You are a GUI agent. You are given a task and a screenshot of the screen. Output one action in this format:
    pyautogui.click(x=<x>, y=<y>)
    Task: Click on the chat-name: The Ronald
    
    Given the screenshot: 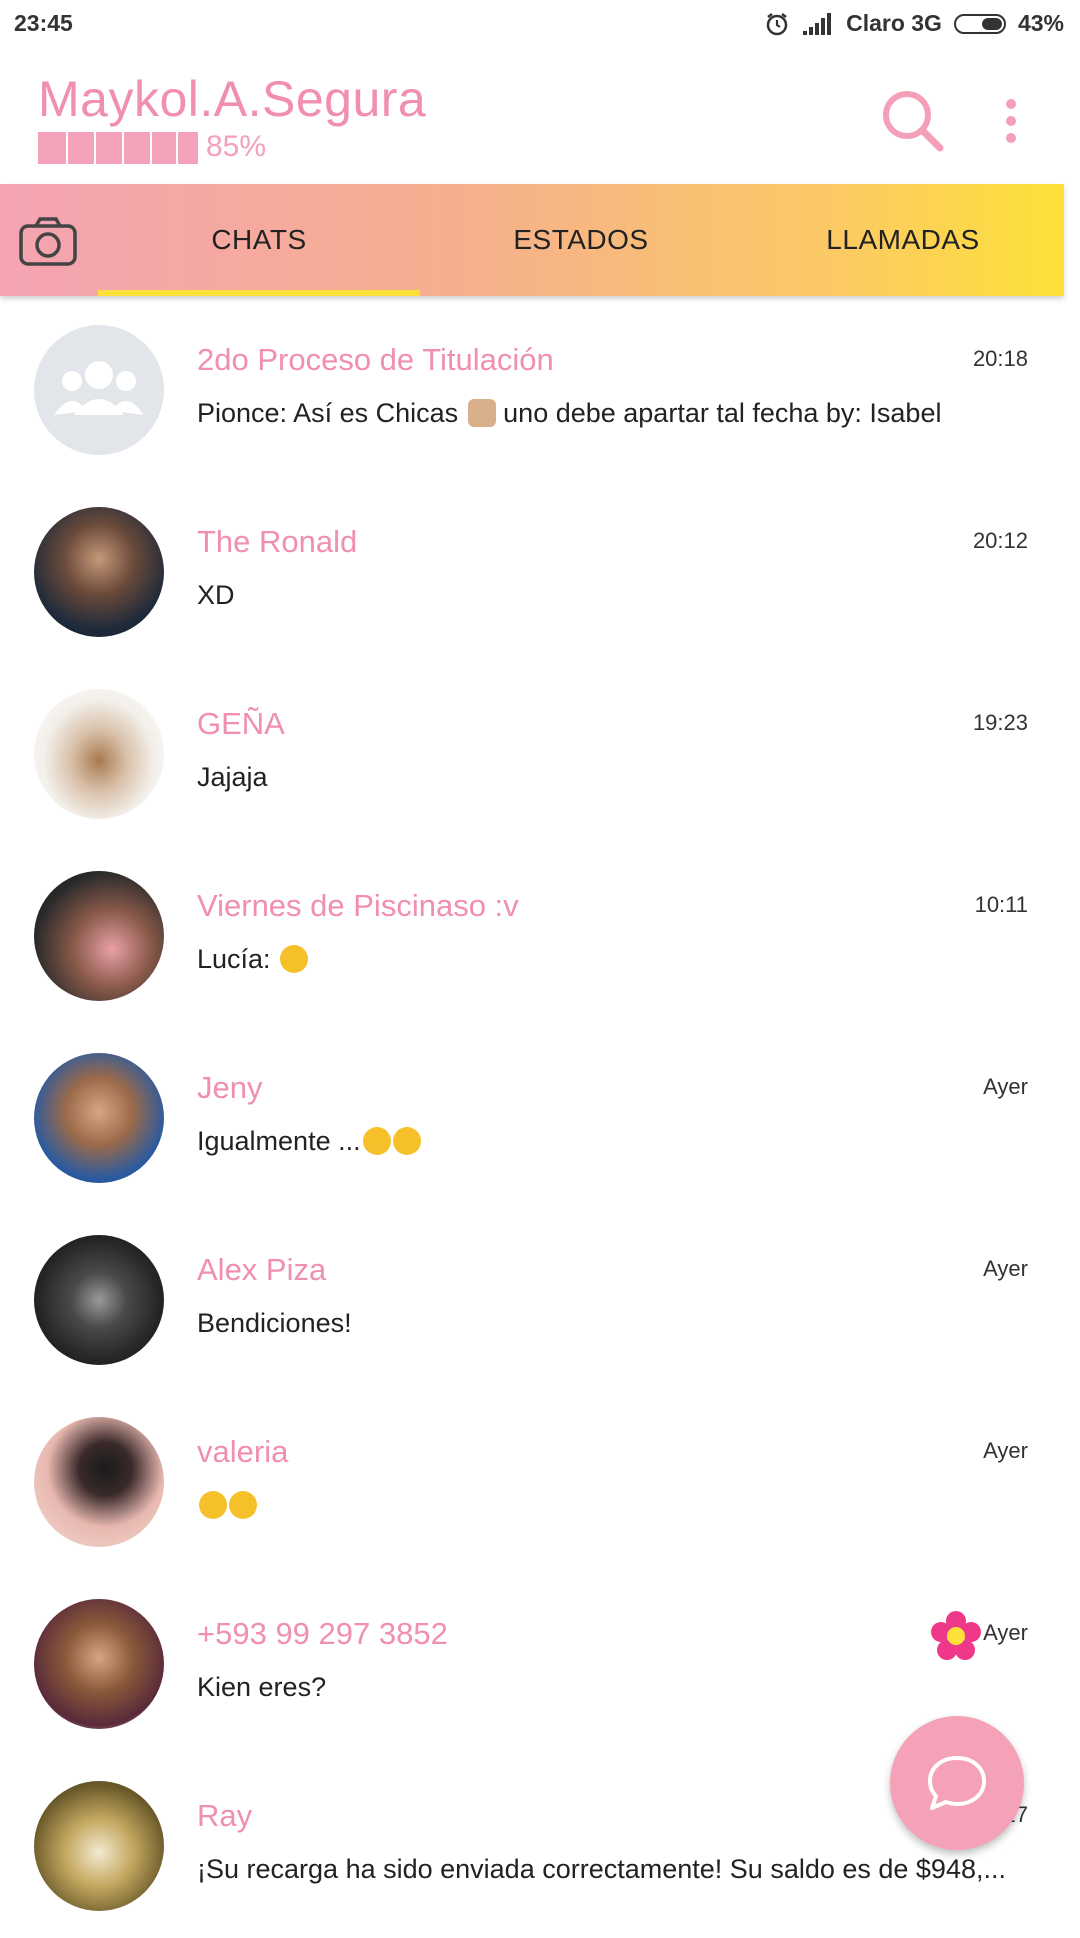 What is the action you would take?
    pyautogui.click(x=277, y=541)
    